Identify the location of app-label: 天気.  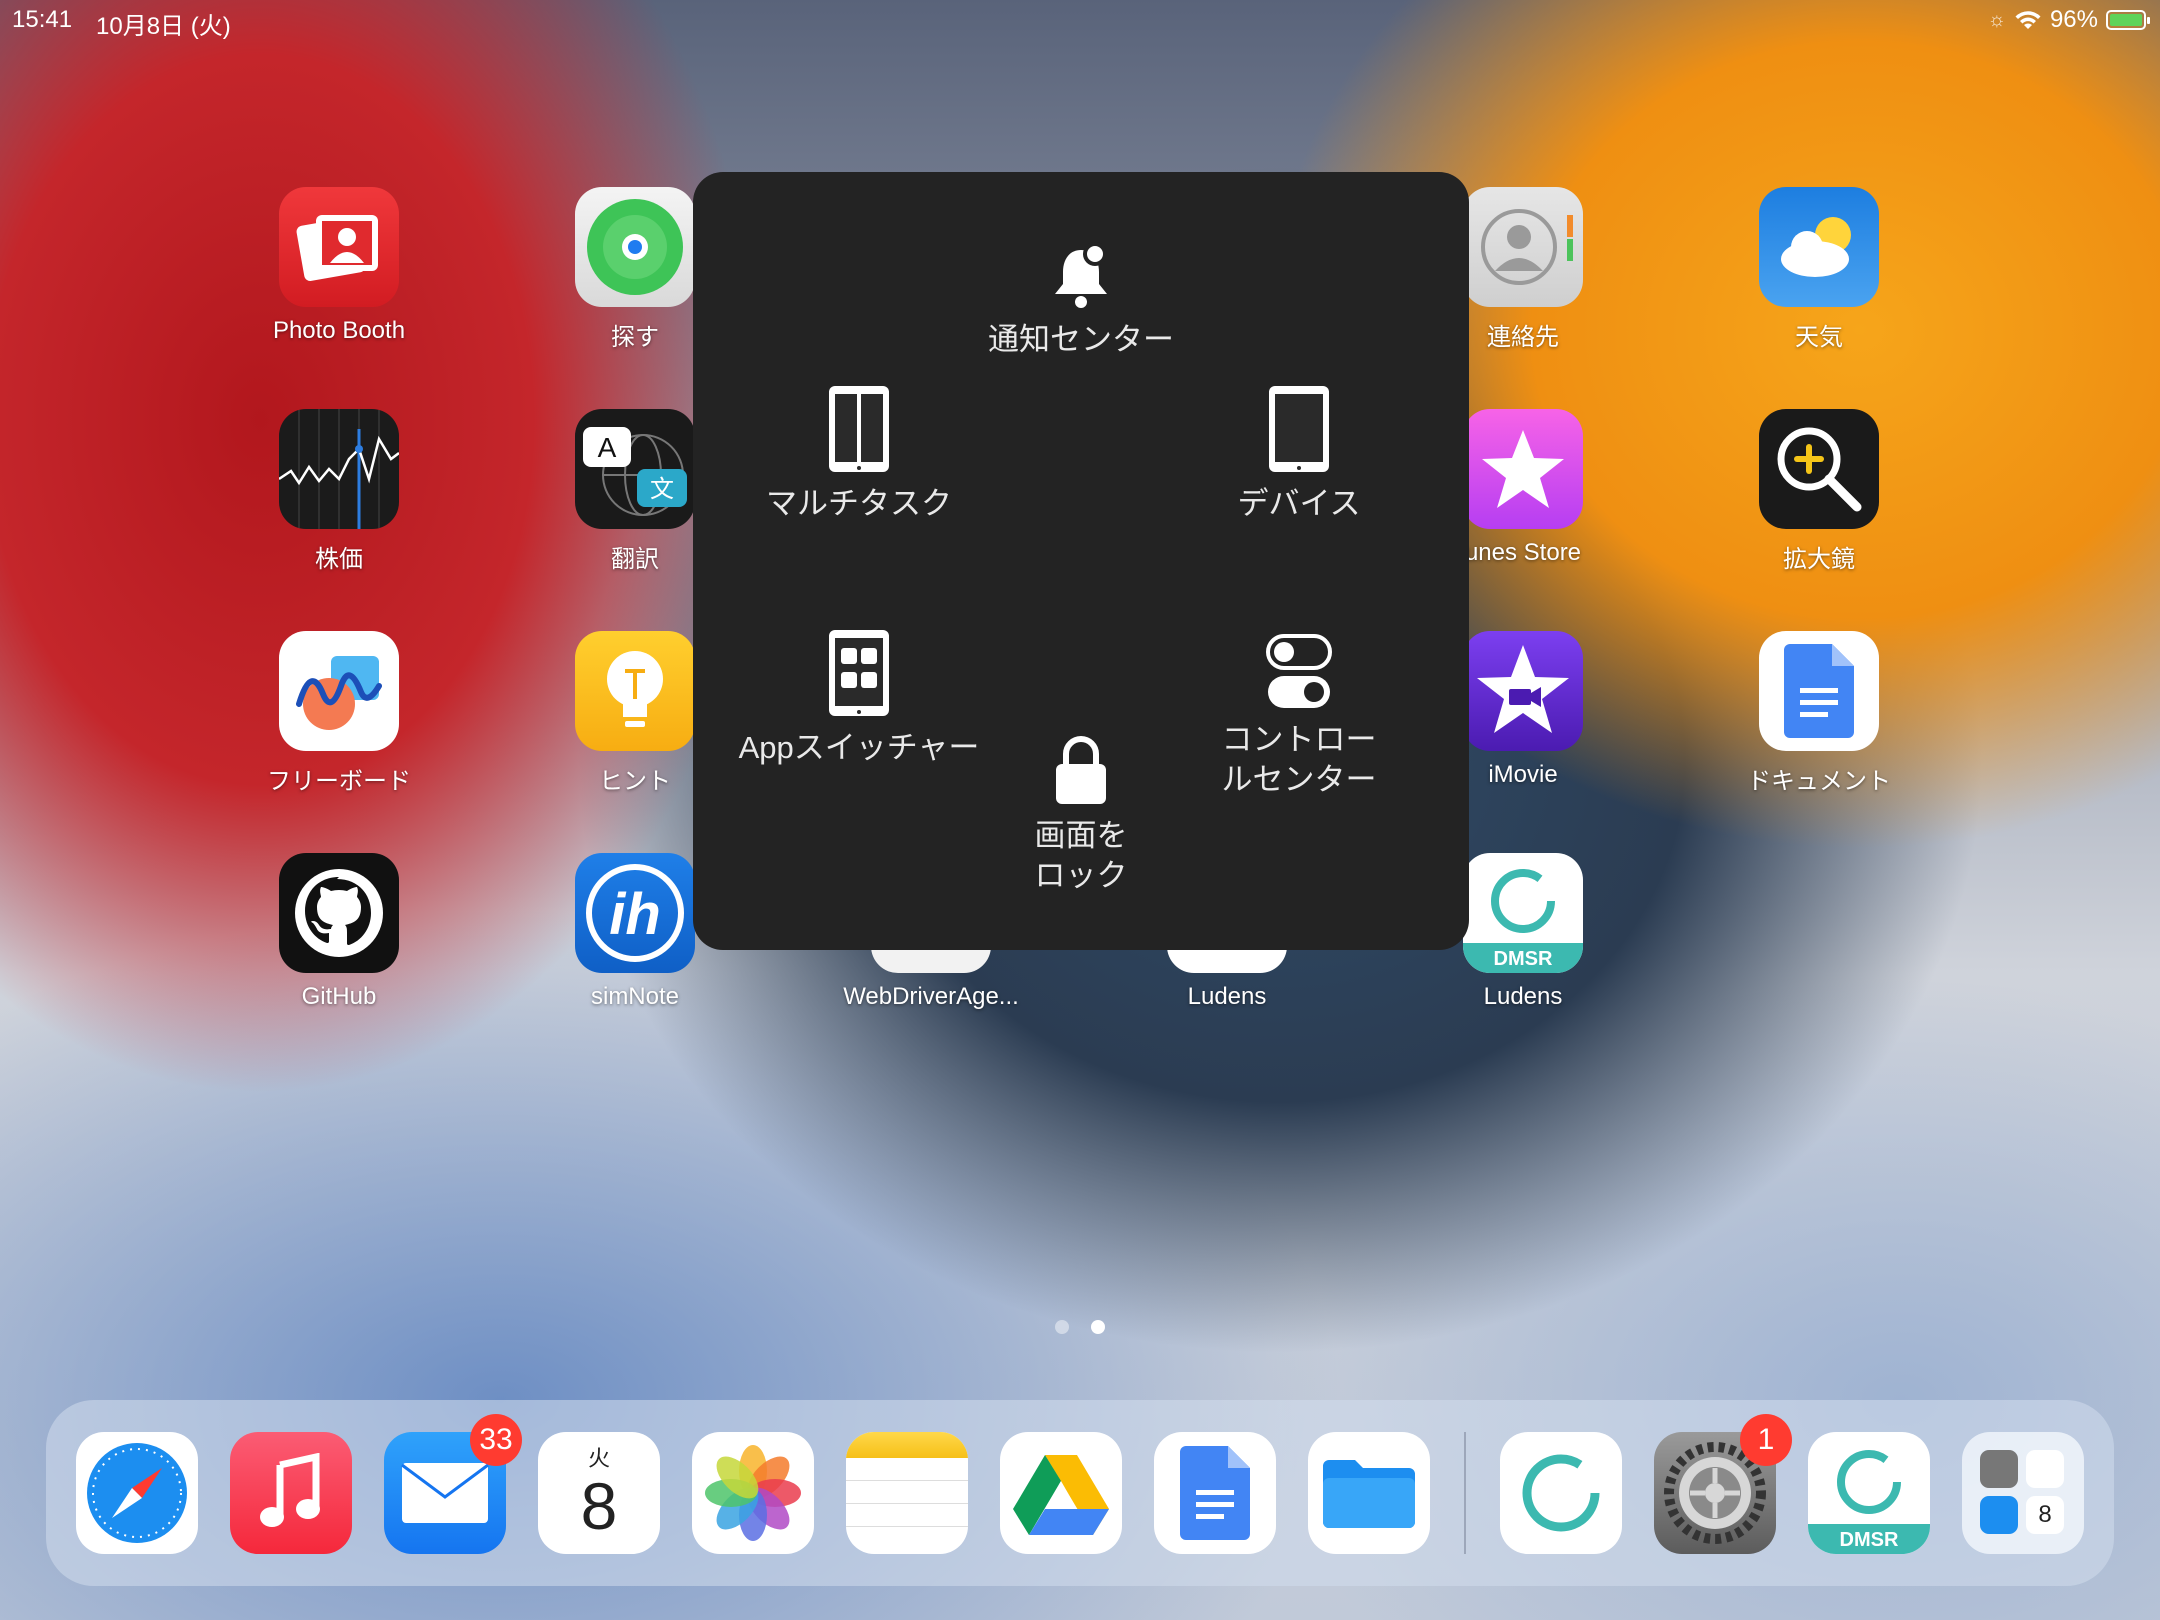
(1819, 337).